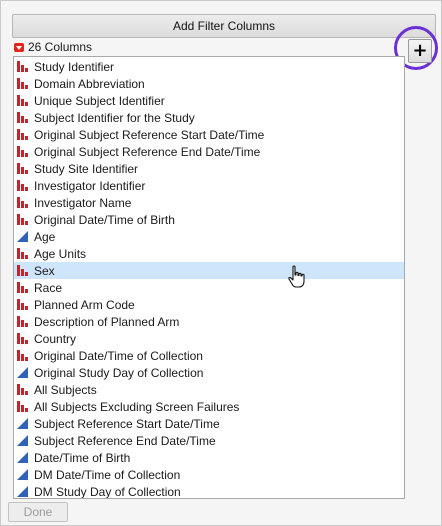 This screenshot has height=526, width=442. What do you see at coordinates (125, 440) in the screenshot?
I see `column-list-item-label: Subject Reference End Date/Time` at bounding box center [125, 440].